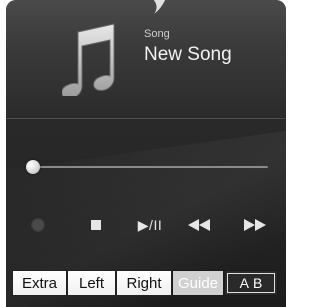 Image resolution: width=320 pixels, height=307 pixels. I want to click on rewind-icon, so click(199, 225).